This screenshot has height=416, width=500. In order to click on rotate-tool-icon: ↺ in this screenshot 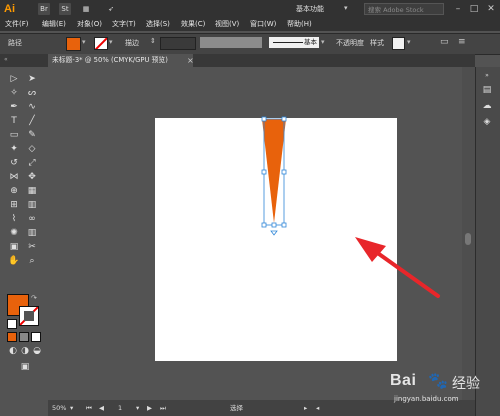, I will do `click(14, 163)`.